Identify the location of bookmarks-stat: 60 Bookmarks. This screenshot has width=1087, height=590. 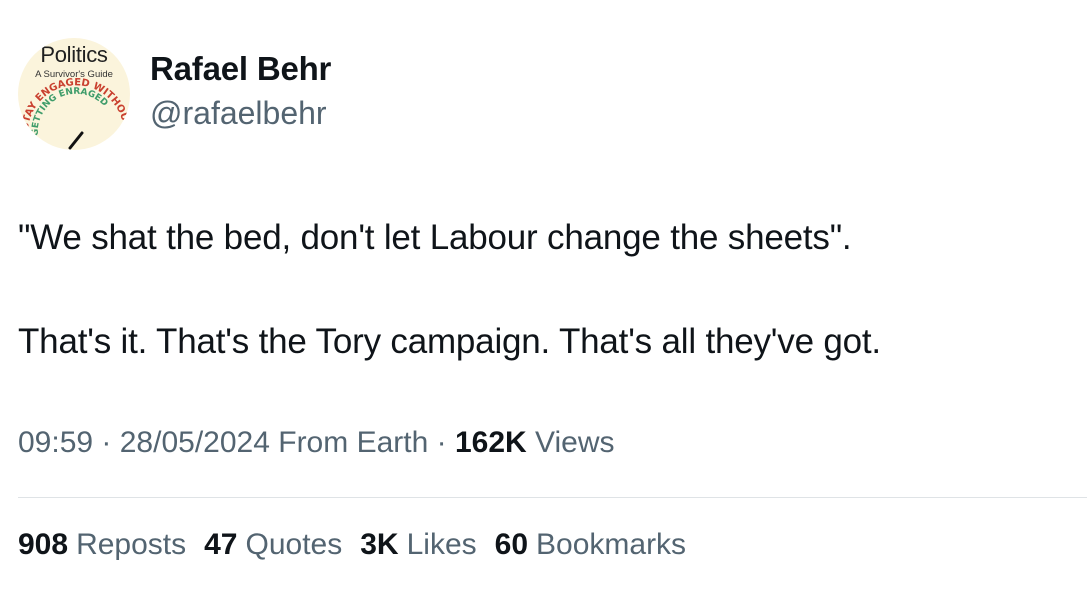
(590, 545).